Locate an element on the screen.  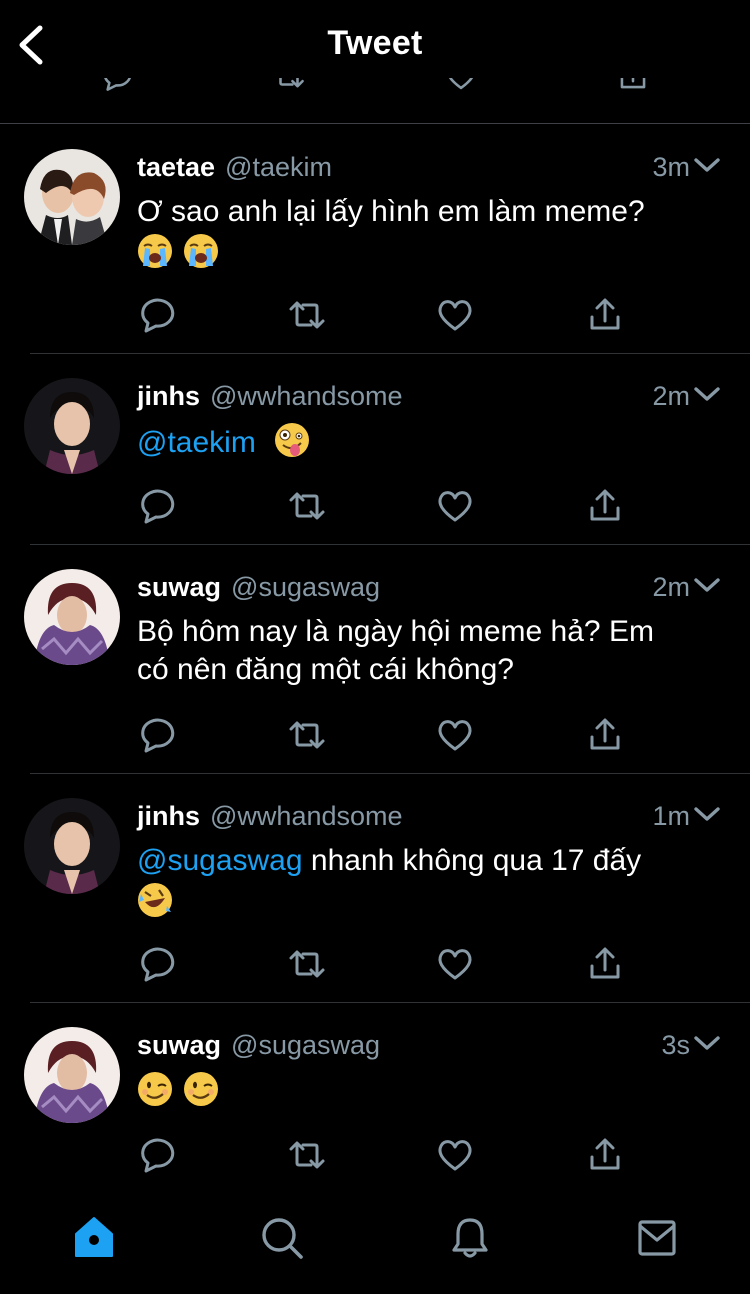
home-icon is located at coordinates (94, 1238).